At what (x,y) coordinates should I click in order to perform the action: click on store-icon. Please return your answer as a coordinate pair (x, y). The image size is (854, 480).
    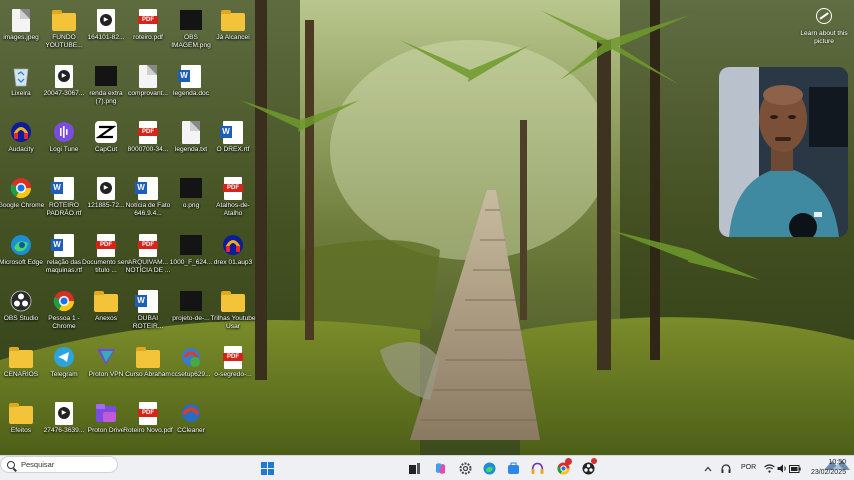
    Looking at the image, I should click on (513, 468).